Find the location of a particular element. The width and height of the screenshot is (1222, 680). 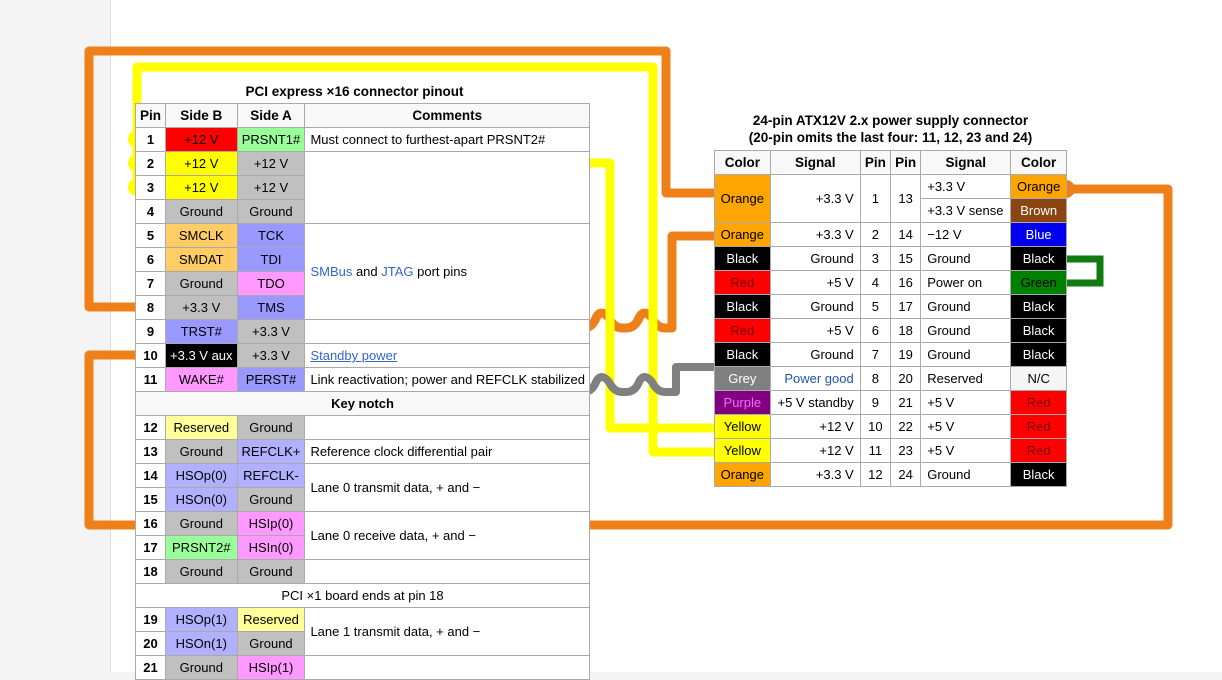

atx-pin-left-cell: 1 is located at coordinates (875, 198).